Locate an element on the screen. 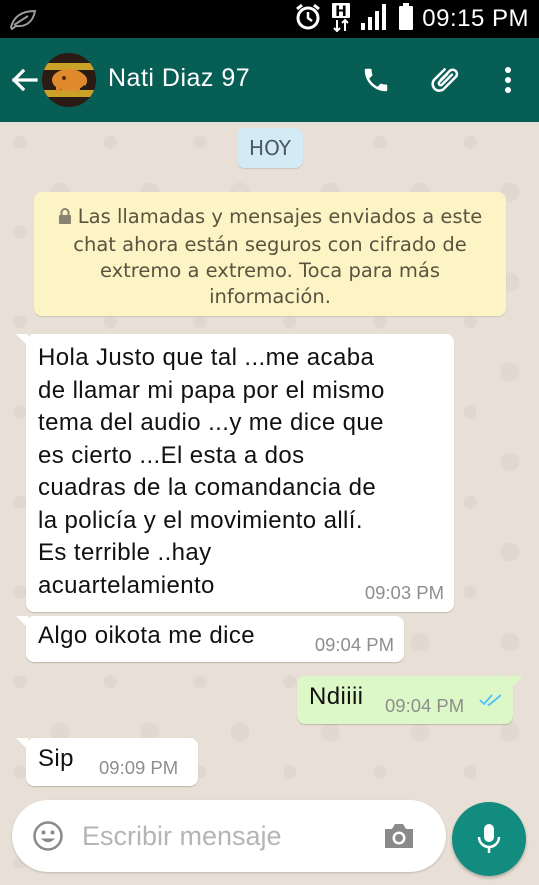 Image resolution: width=539 pixels, height=885 pixels. message-bubble: Algo oikota me dice 09:04 PM is located at coordinates (210, 639).